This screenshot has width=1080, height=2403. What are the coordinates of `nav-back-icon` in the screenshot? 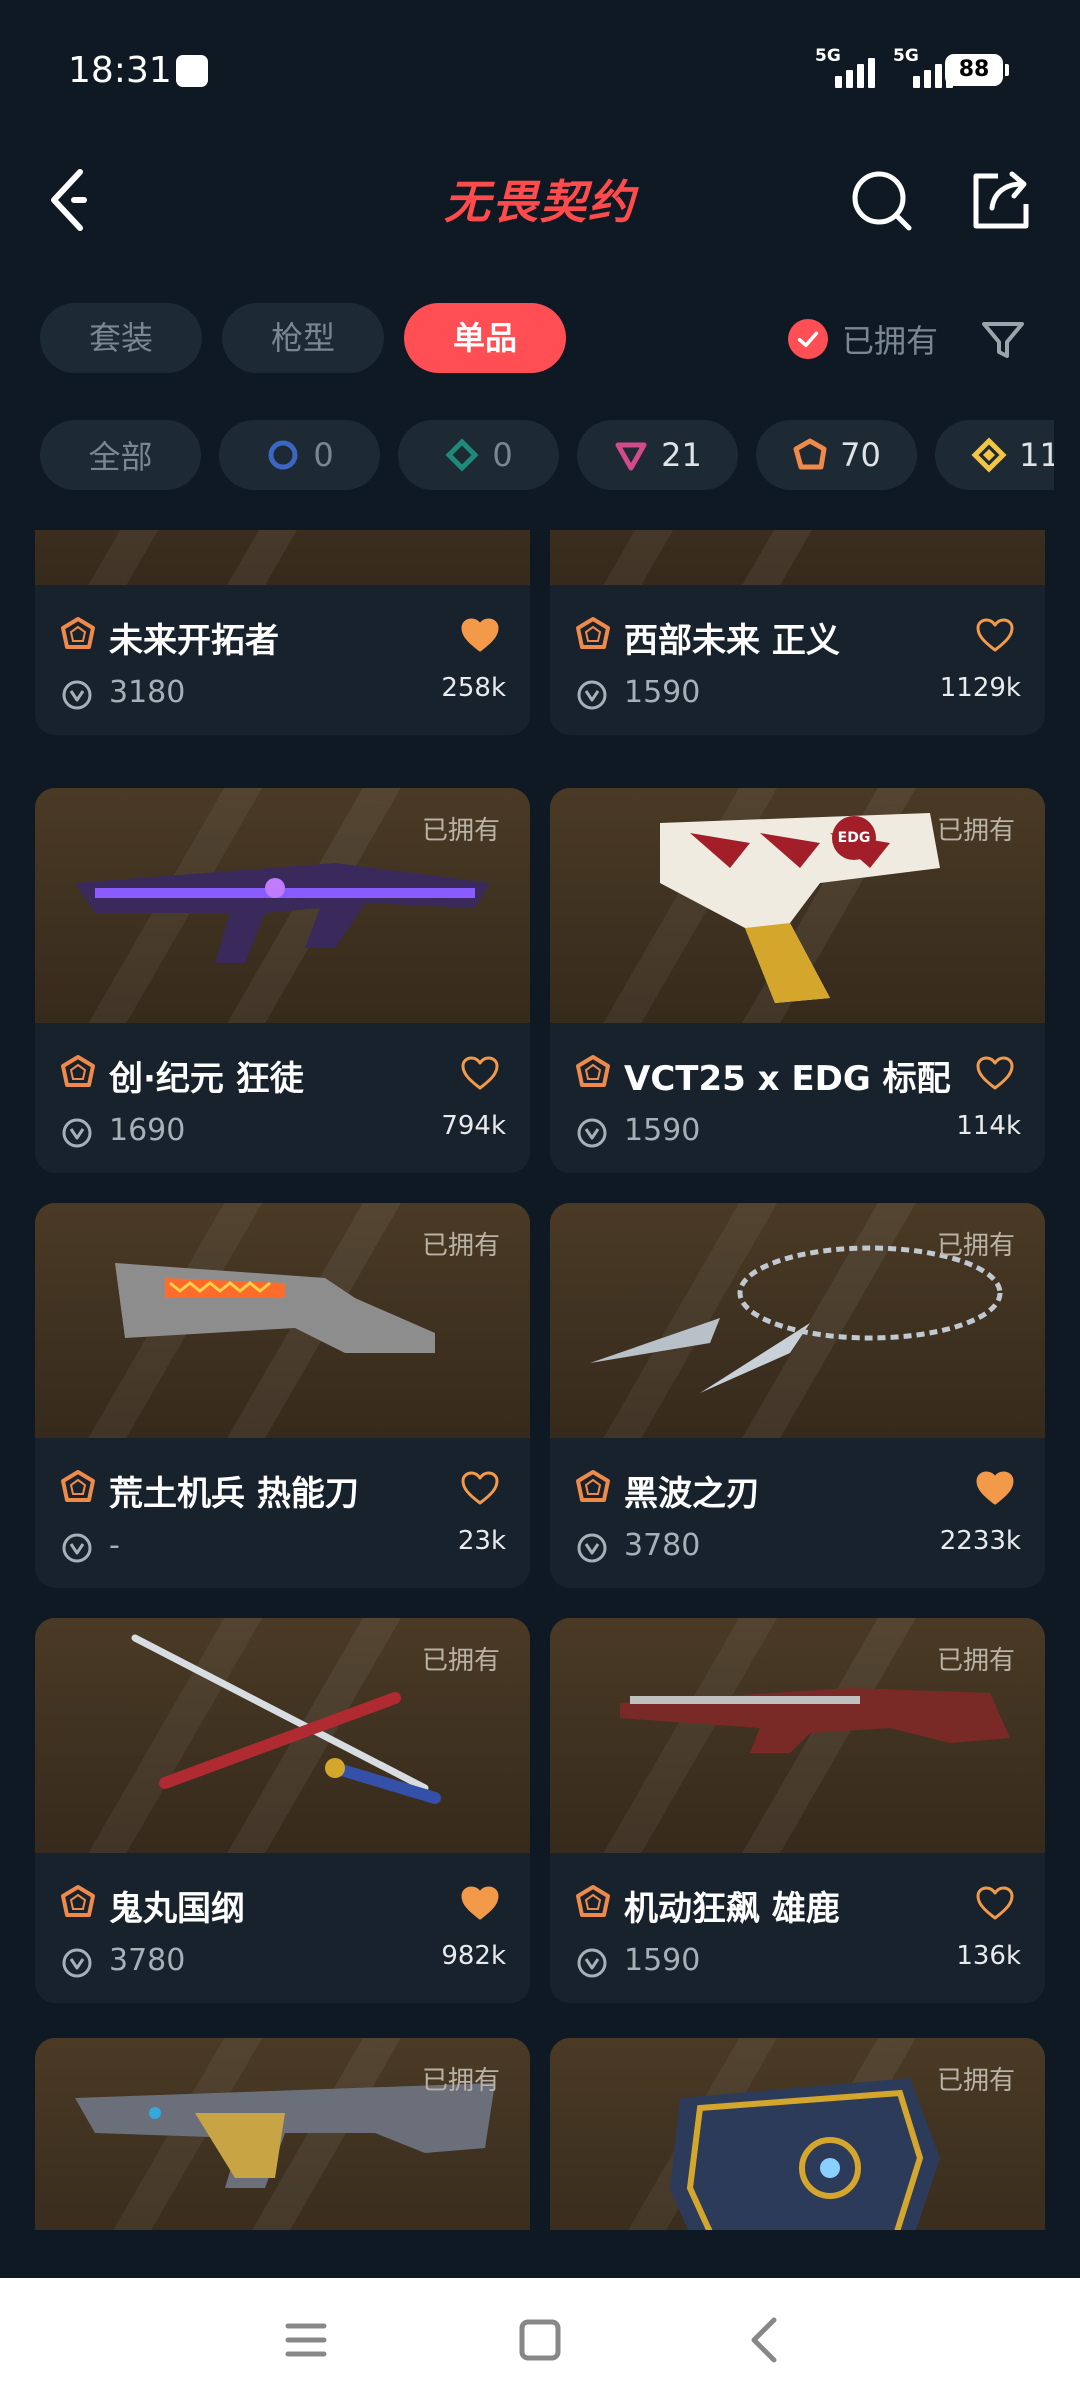 It's located at (764, 2340).